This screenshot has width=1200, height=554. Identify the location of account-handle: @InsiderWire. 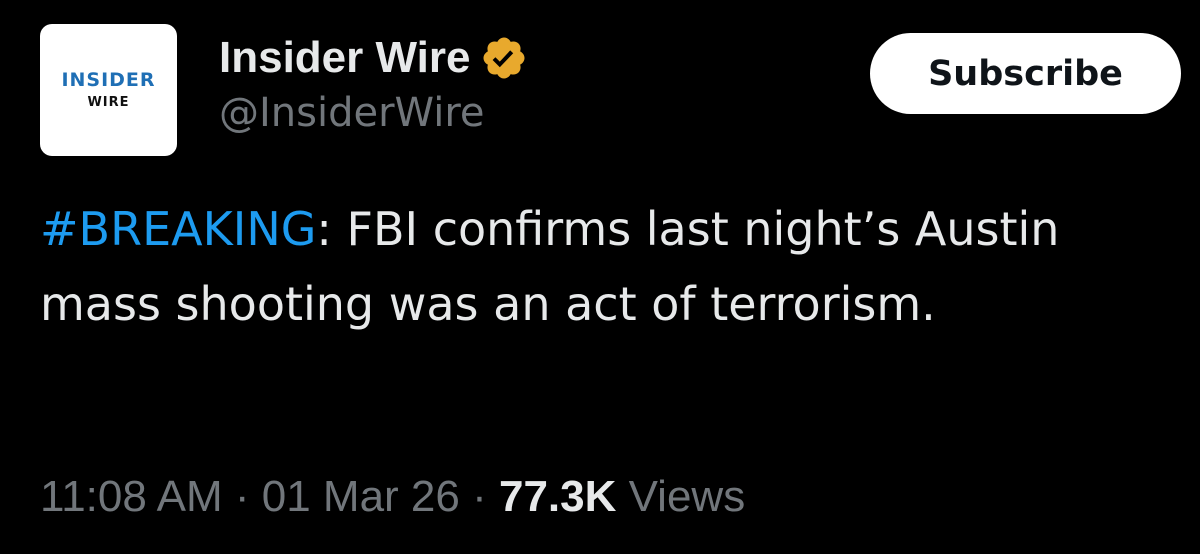
(352, 113).